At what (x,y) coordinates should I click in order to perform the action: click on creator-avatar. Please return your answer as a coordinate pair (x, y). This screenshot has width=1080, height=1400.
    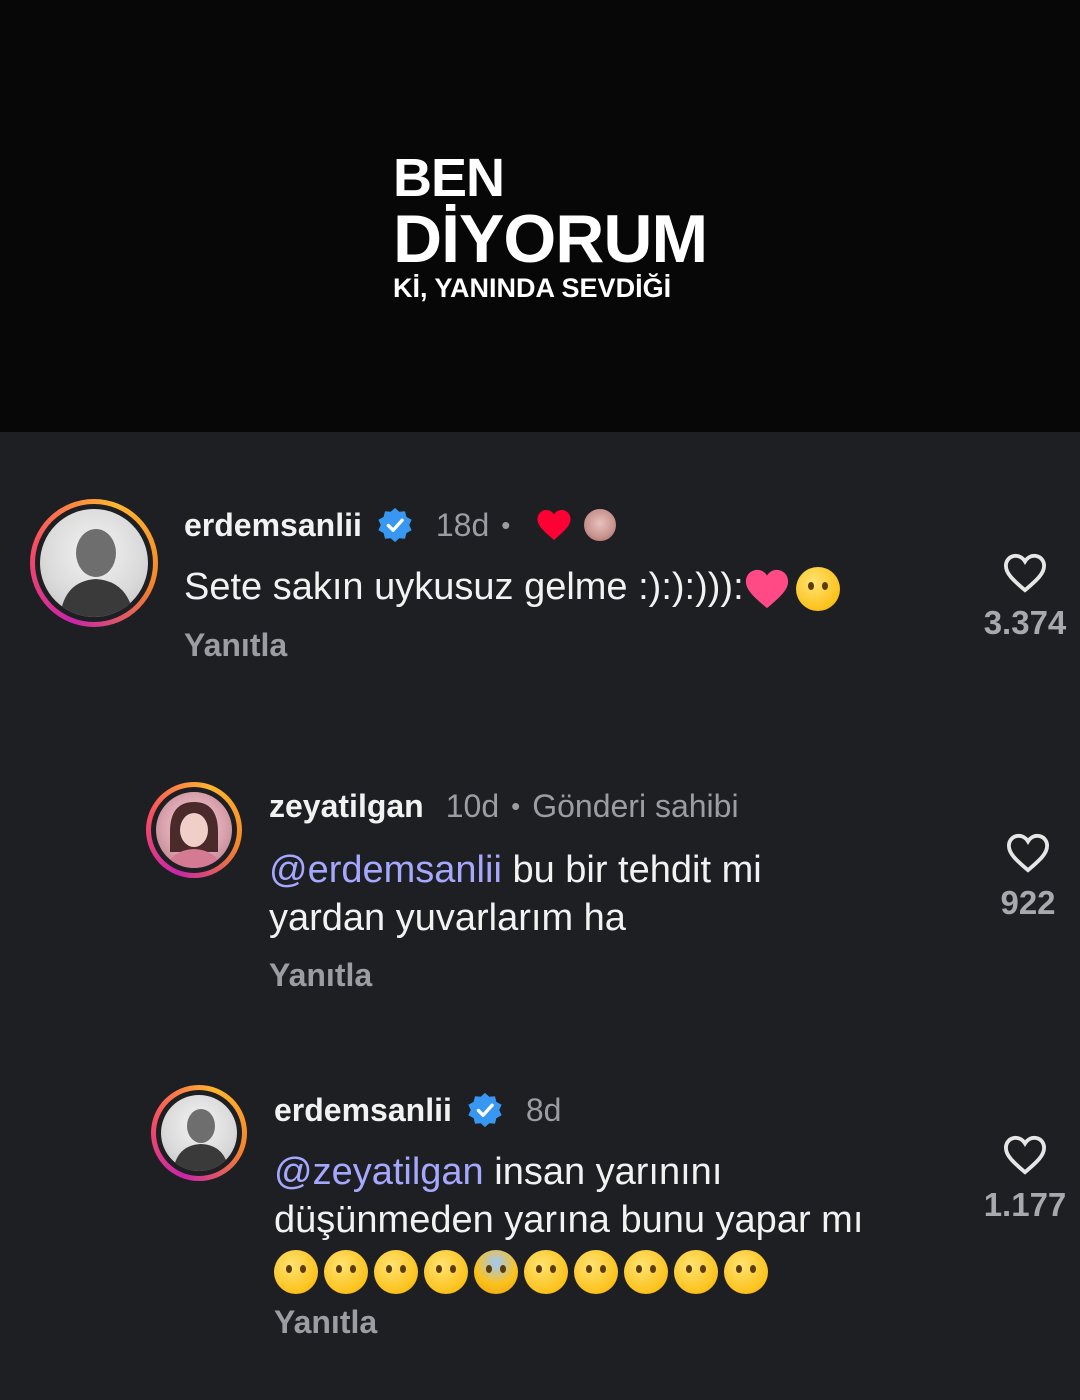
    Looking at the image, I should click on (600, 525).